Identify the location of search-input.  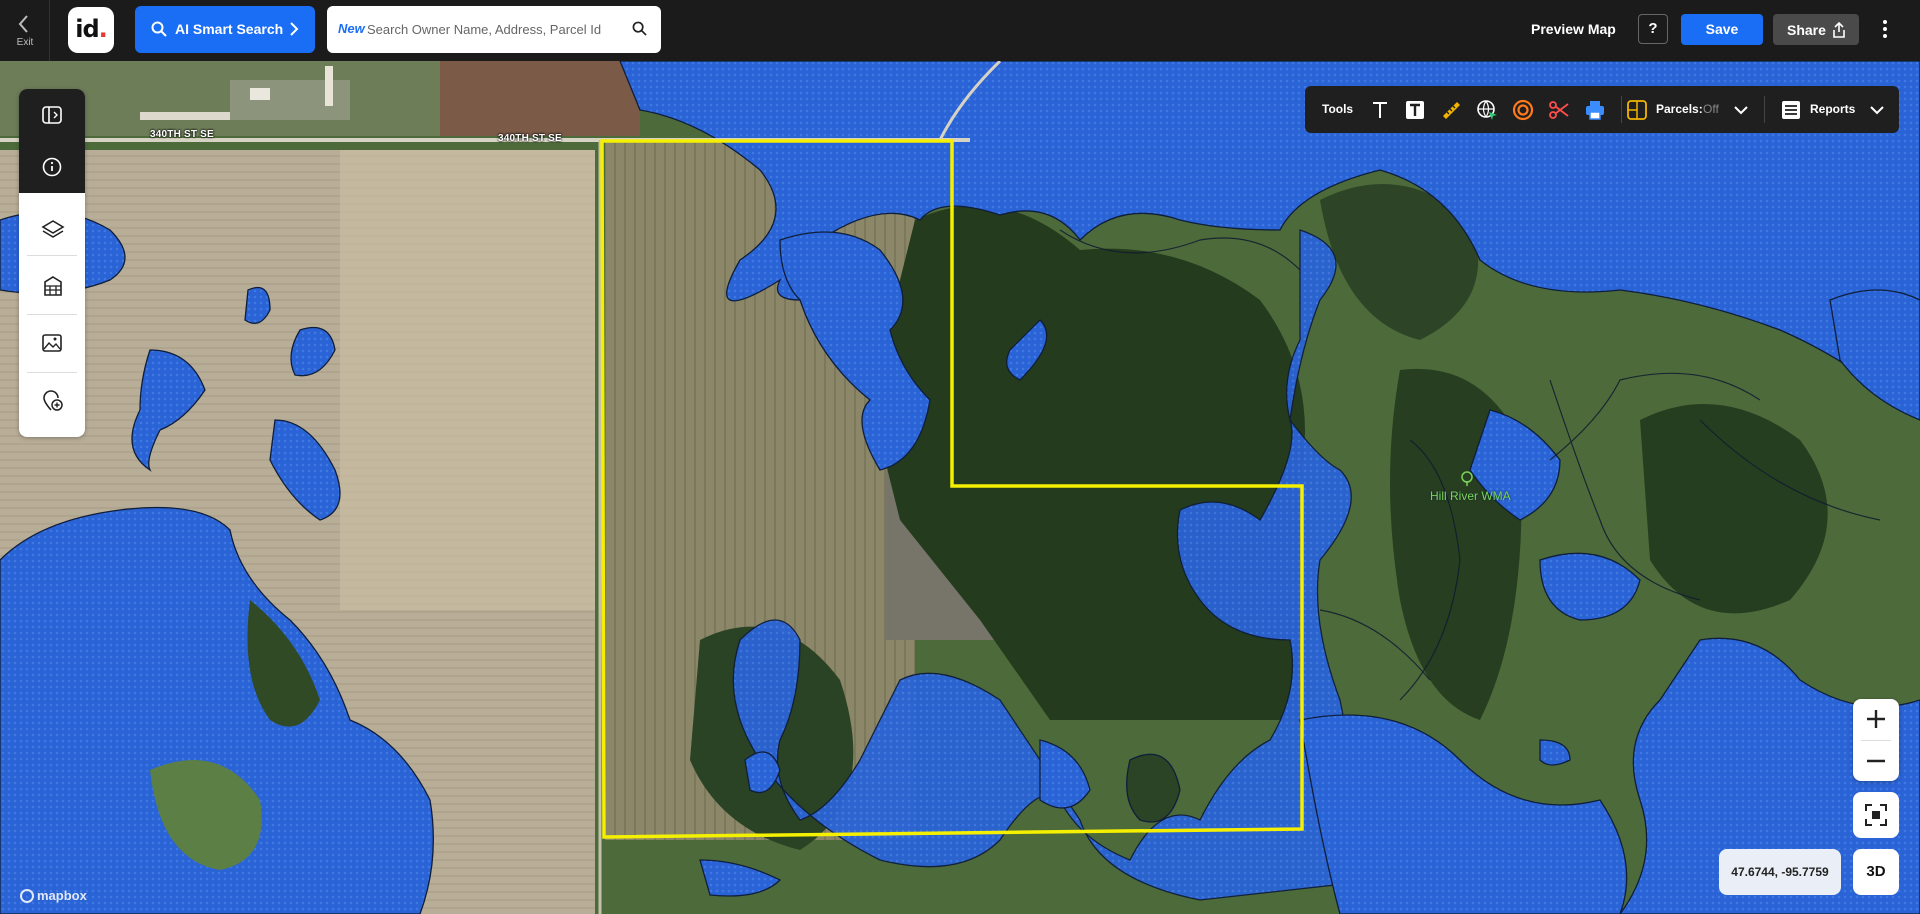
(492, 29).